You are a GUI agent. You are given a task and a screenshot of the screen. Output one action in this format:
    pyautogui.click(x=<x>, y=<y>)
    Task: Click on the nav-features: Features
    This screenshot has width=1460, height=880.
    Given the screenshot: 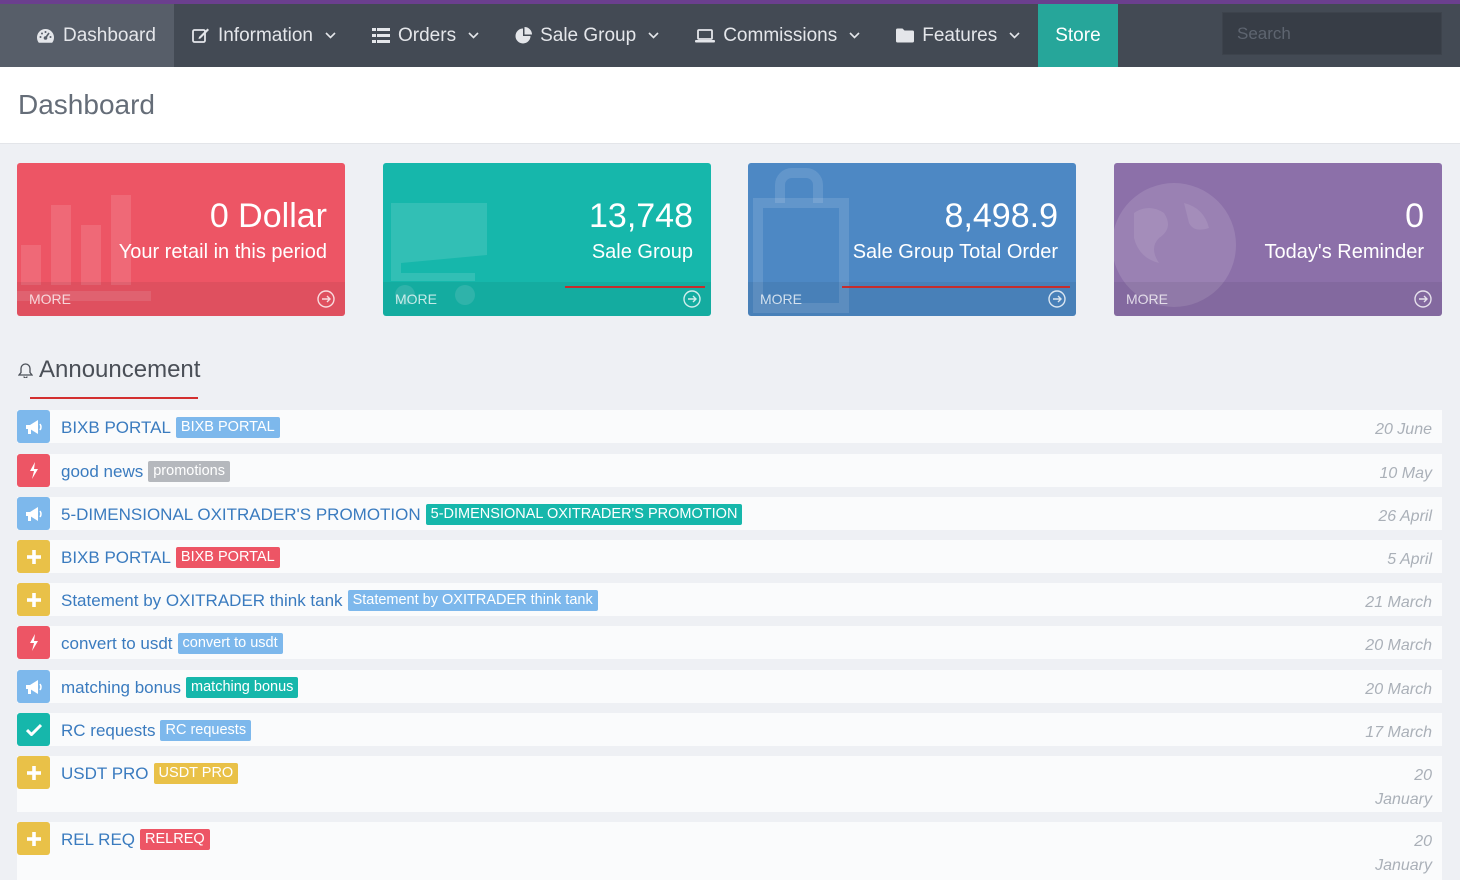 What is the action you would take?
    pyautogui.click(x=958, y=35)
    